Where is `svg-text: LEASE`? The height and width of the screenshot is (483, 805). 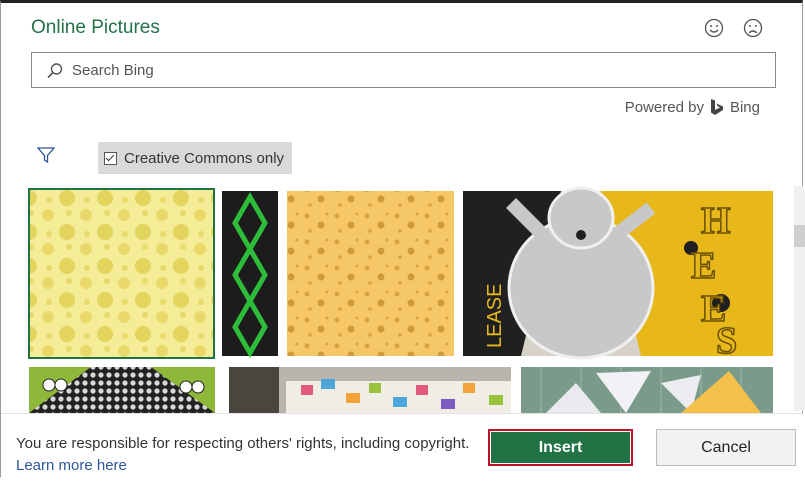 svg-text: LEASE is located at coordinates (495, 316).